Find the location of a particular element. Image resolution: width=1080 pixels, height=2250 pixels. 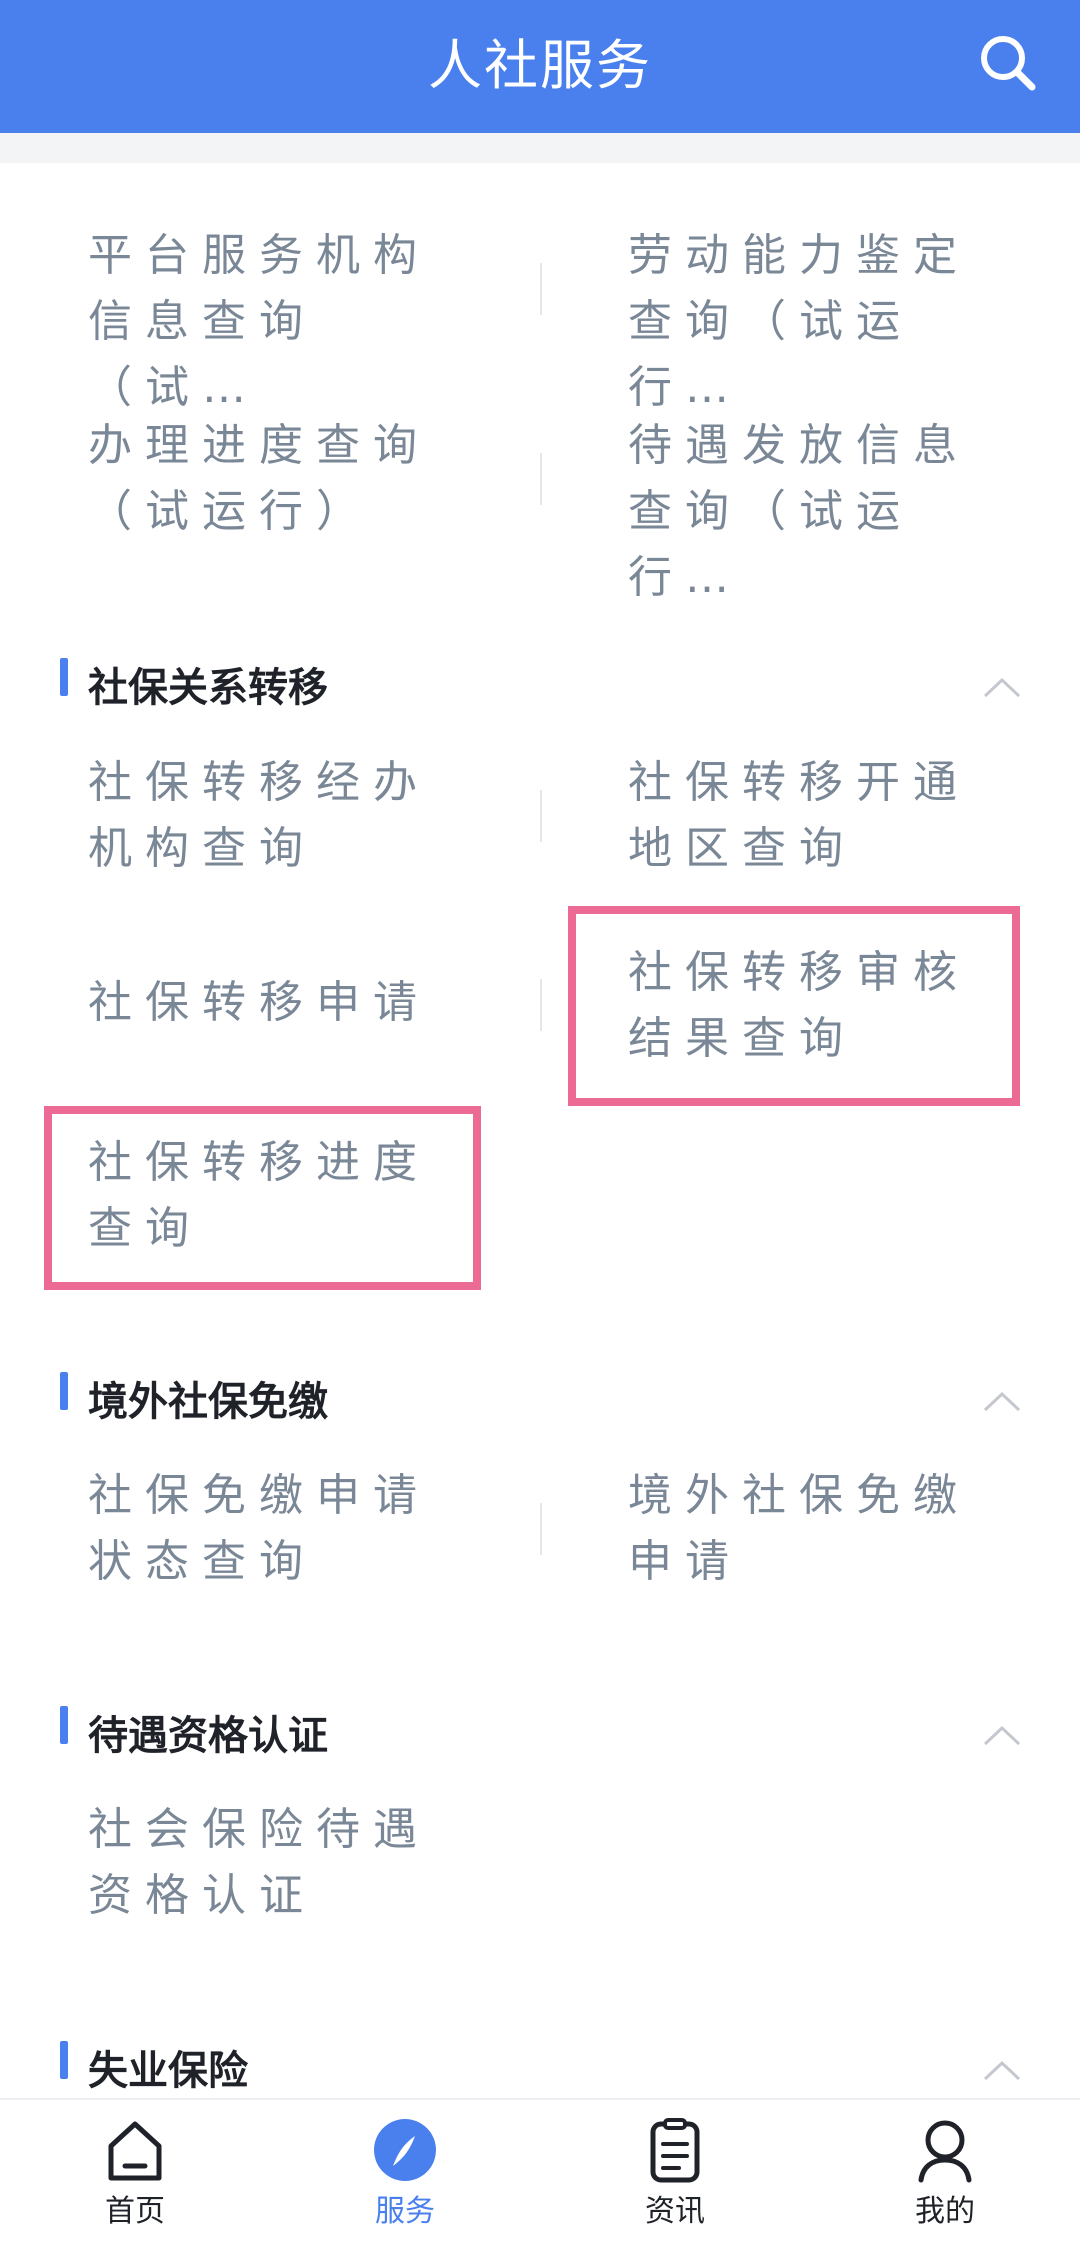

tab-services: 服务 is located at coordinates (405, 2175).